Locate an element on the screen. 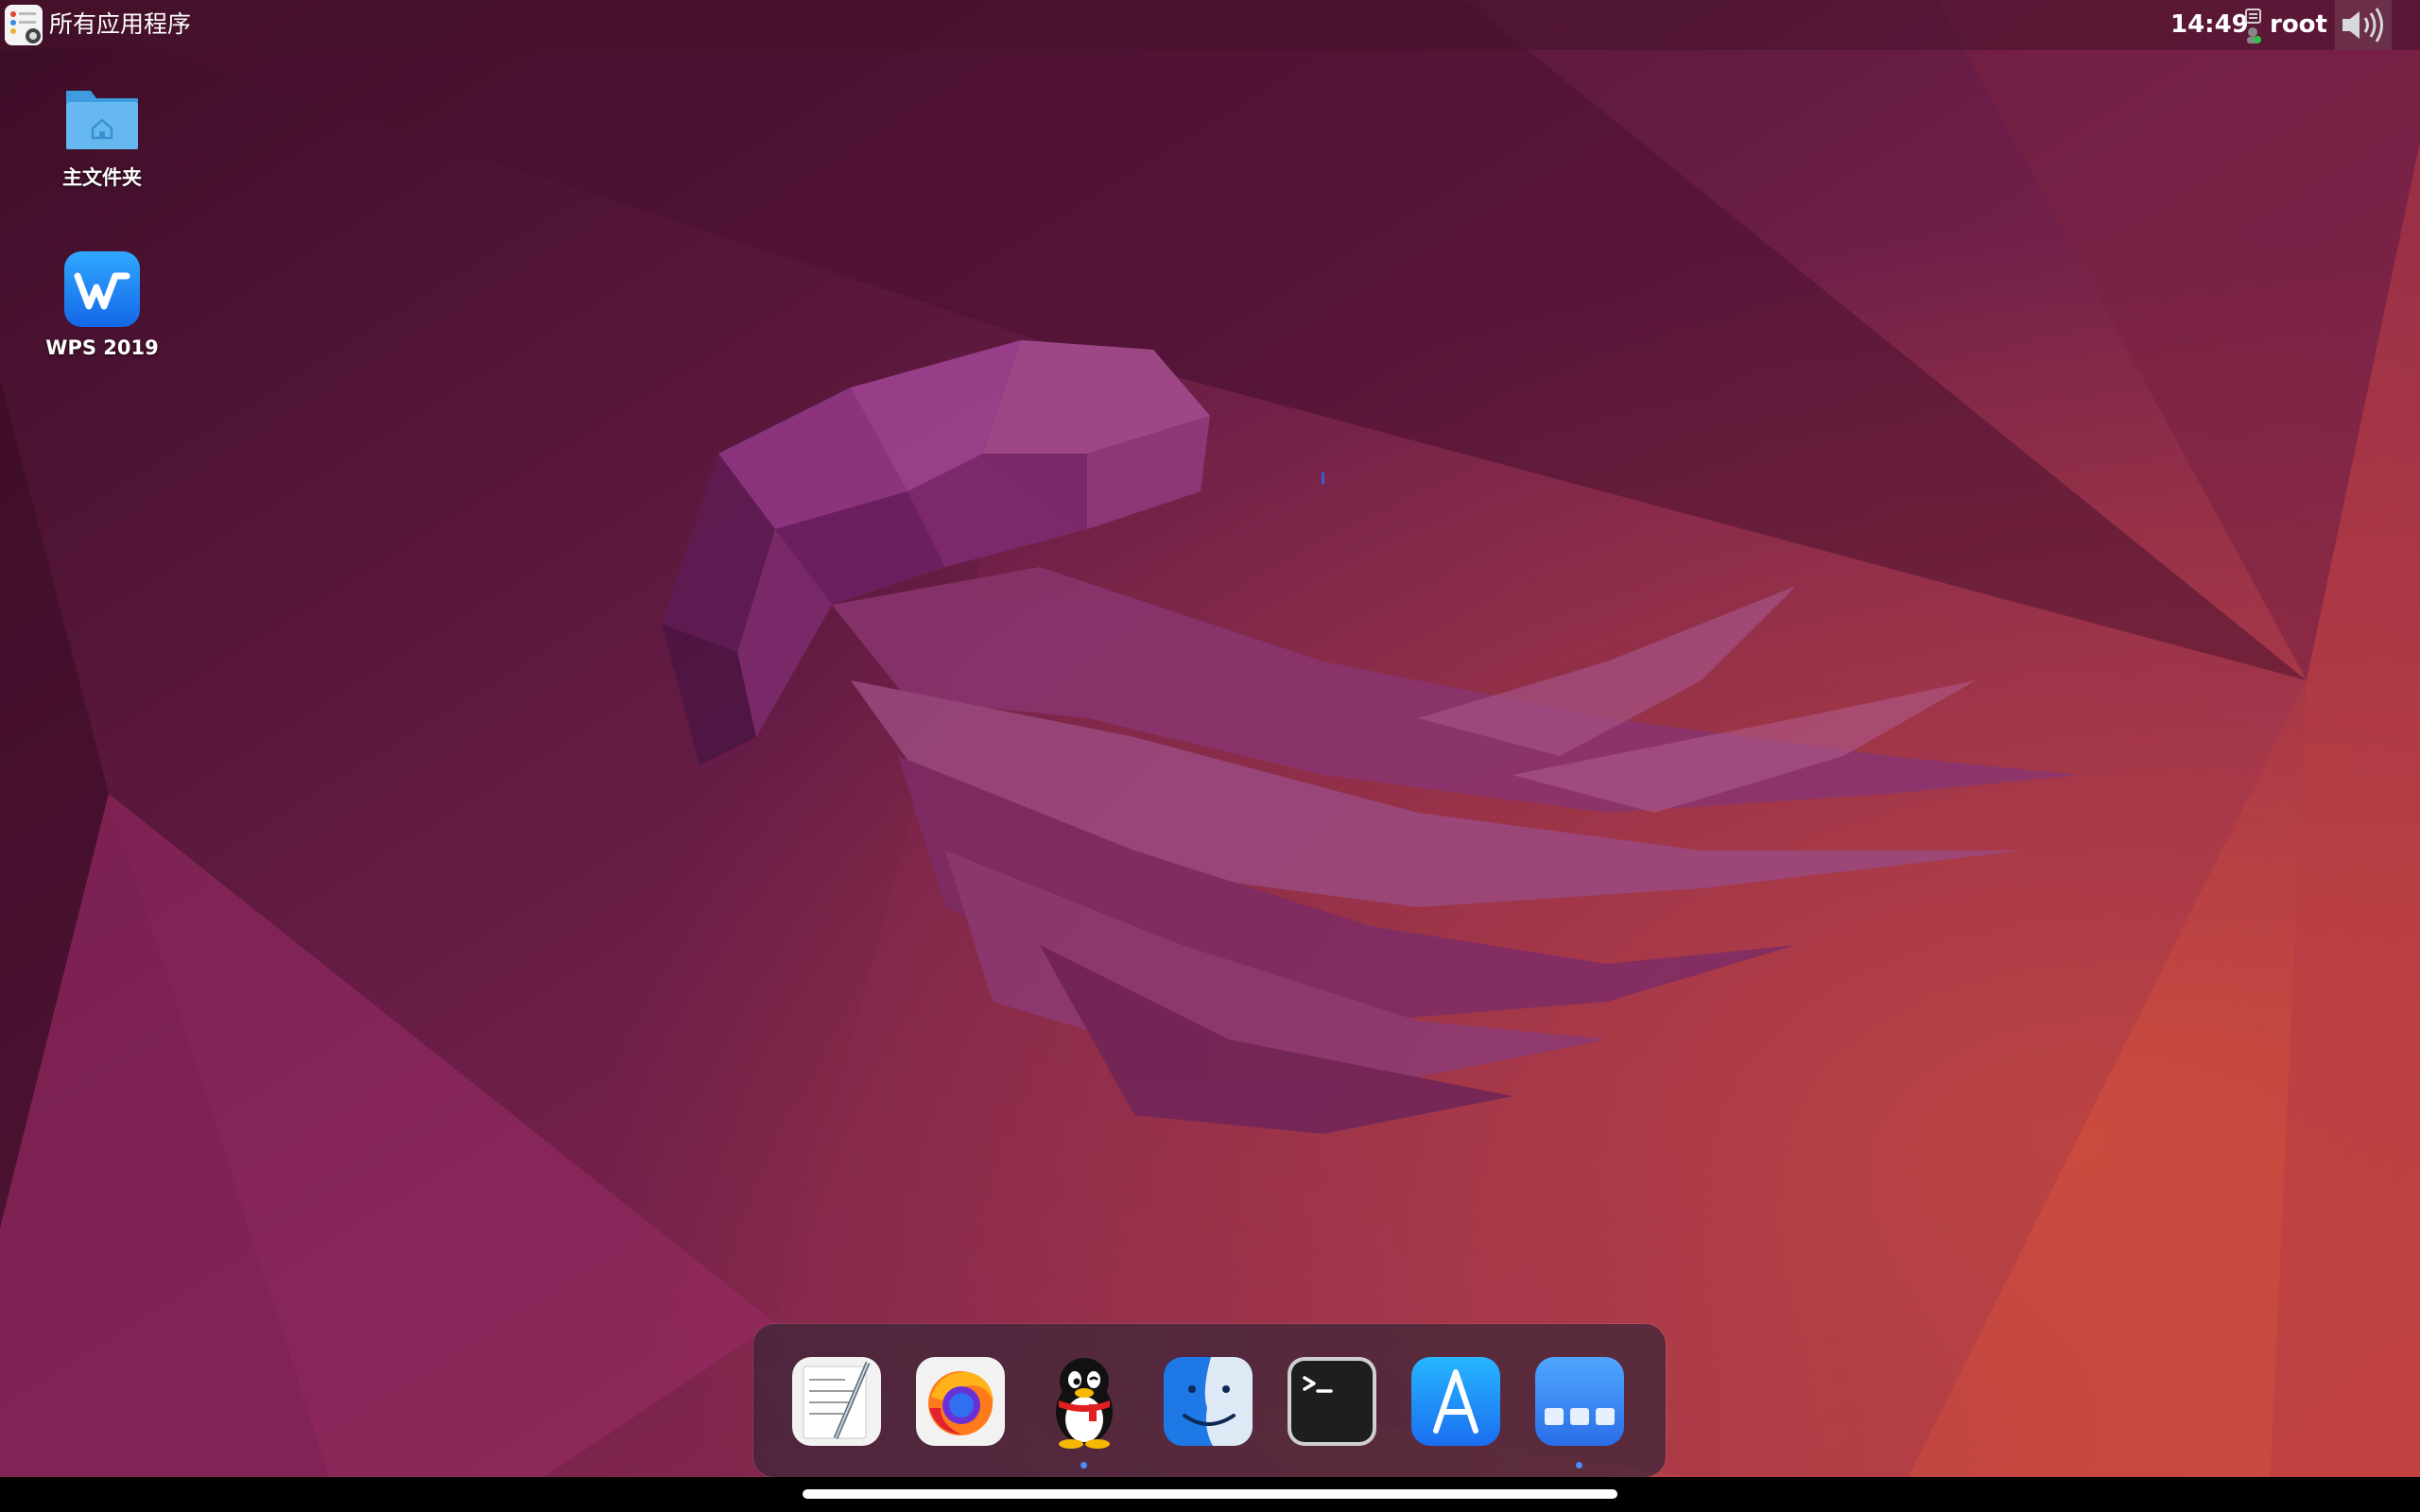 The height and width of the screenshot is (1512, 2420). volume-icon is located at coordinates (2363, 25).